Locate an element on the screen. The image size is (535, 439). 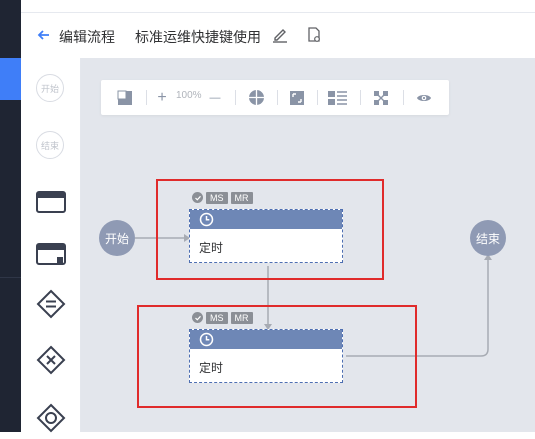
palette-parallel-gateway is located at coordinates (51, 304).